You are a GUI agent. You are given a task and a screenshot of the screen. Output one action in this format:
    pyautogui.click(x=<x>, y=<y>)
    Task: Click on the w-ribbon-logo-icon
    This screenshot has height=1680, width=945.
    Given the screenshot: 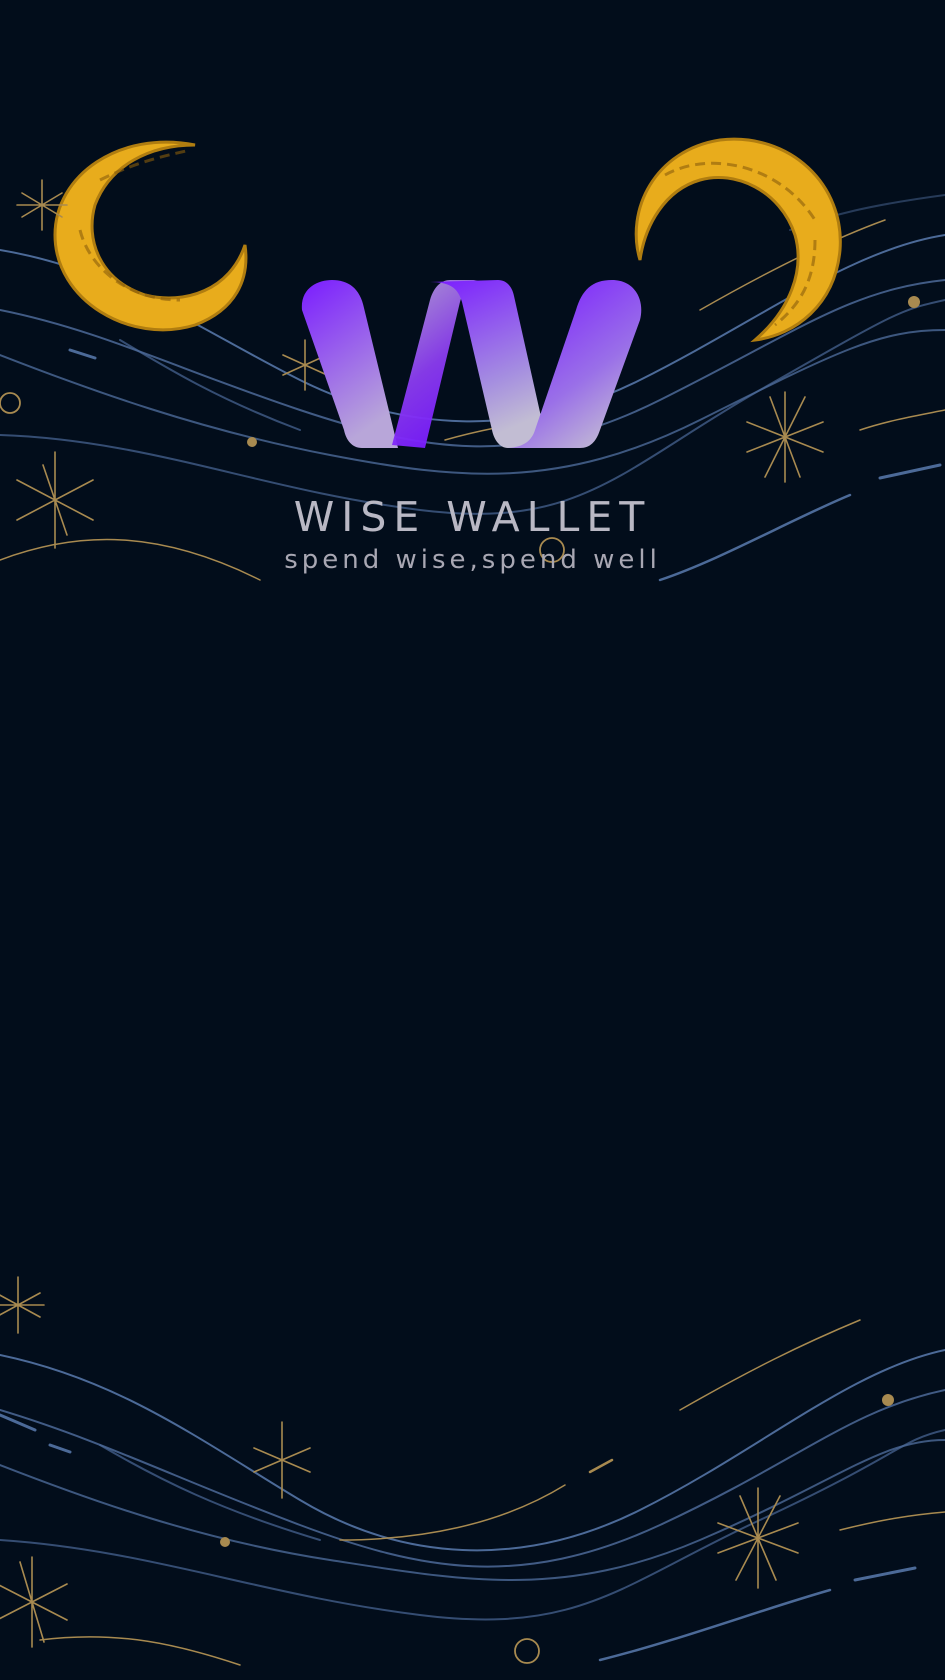 What is the action you would take?
    pyautogui.click(x=471, y=364)
    